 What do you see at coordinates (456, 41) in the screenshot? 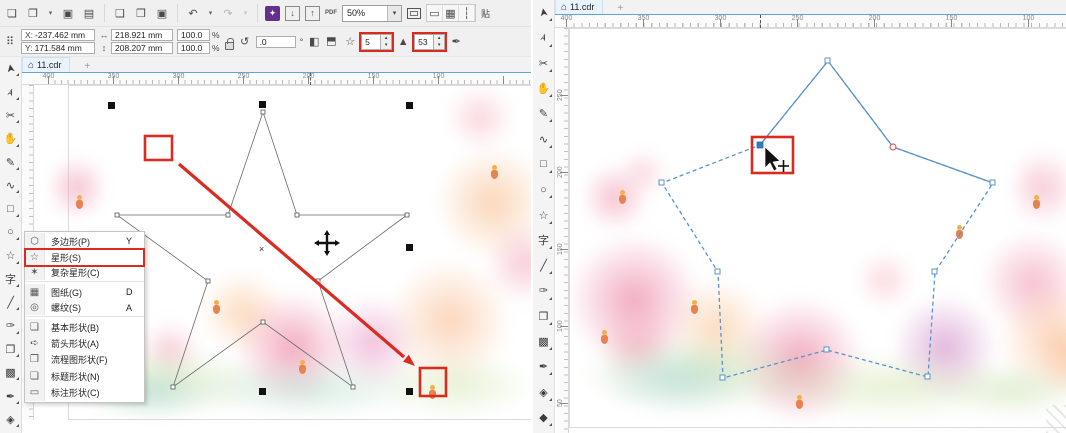
I see `outline-pen-icon: ✒` at bounding box center [456, 41].